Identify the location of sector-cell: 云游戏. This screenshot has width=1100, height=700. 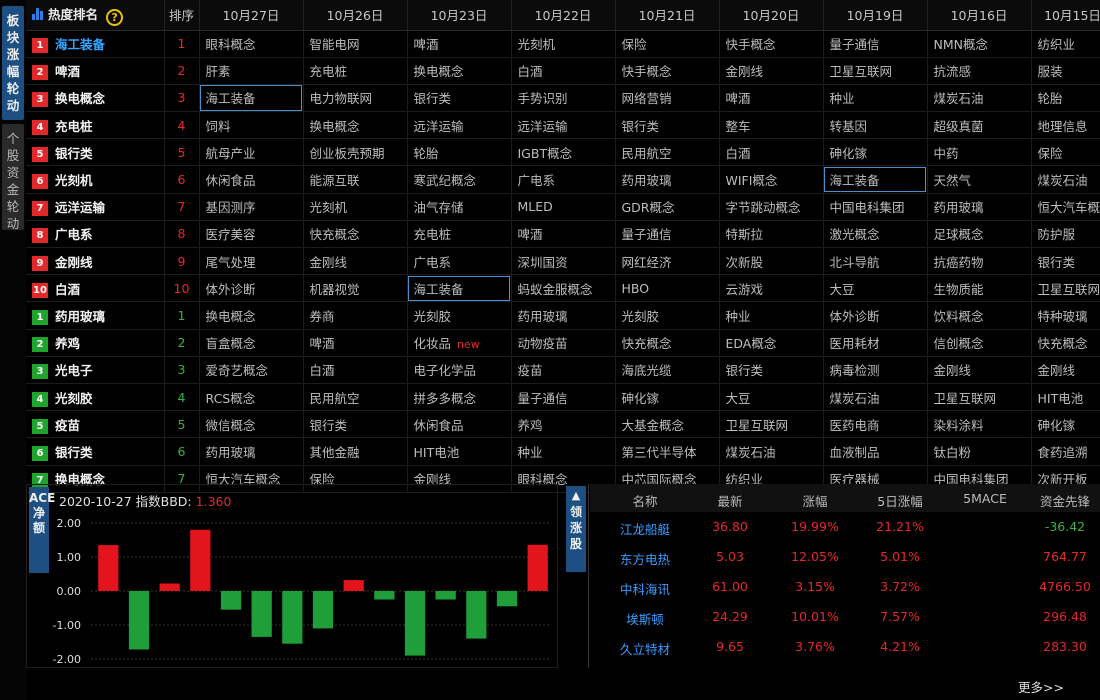
(771, 288).